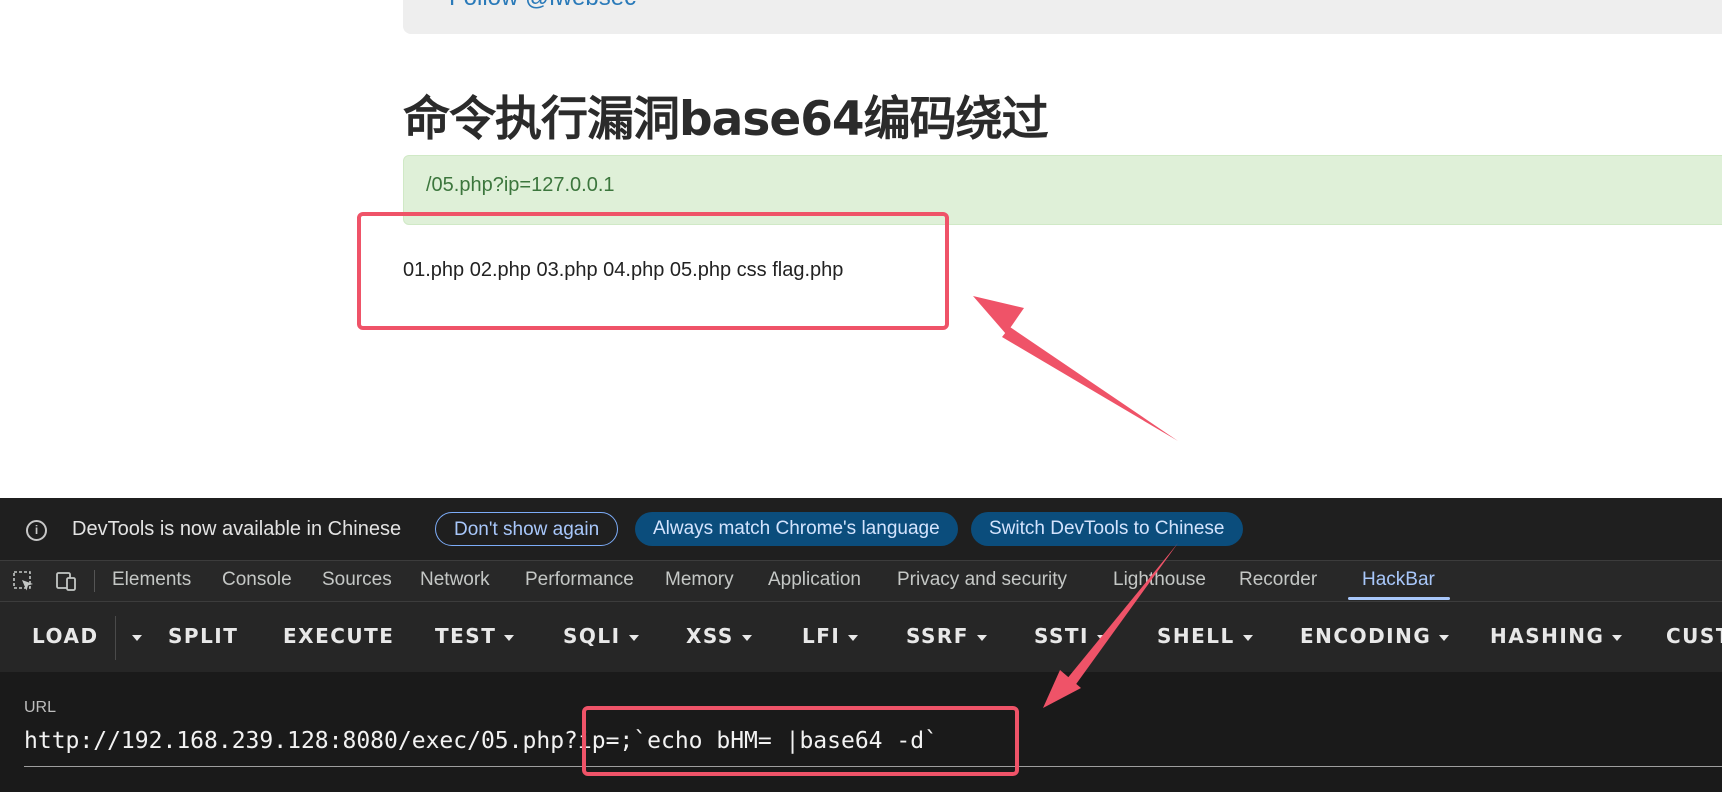 This screenshot has width=1722, height=792. What do you see at coordinates (699, 580) in the screenshot?
I see `tab-memory: Memory` at bounding box center [699, 580].